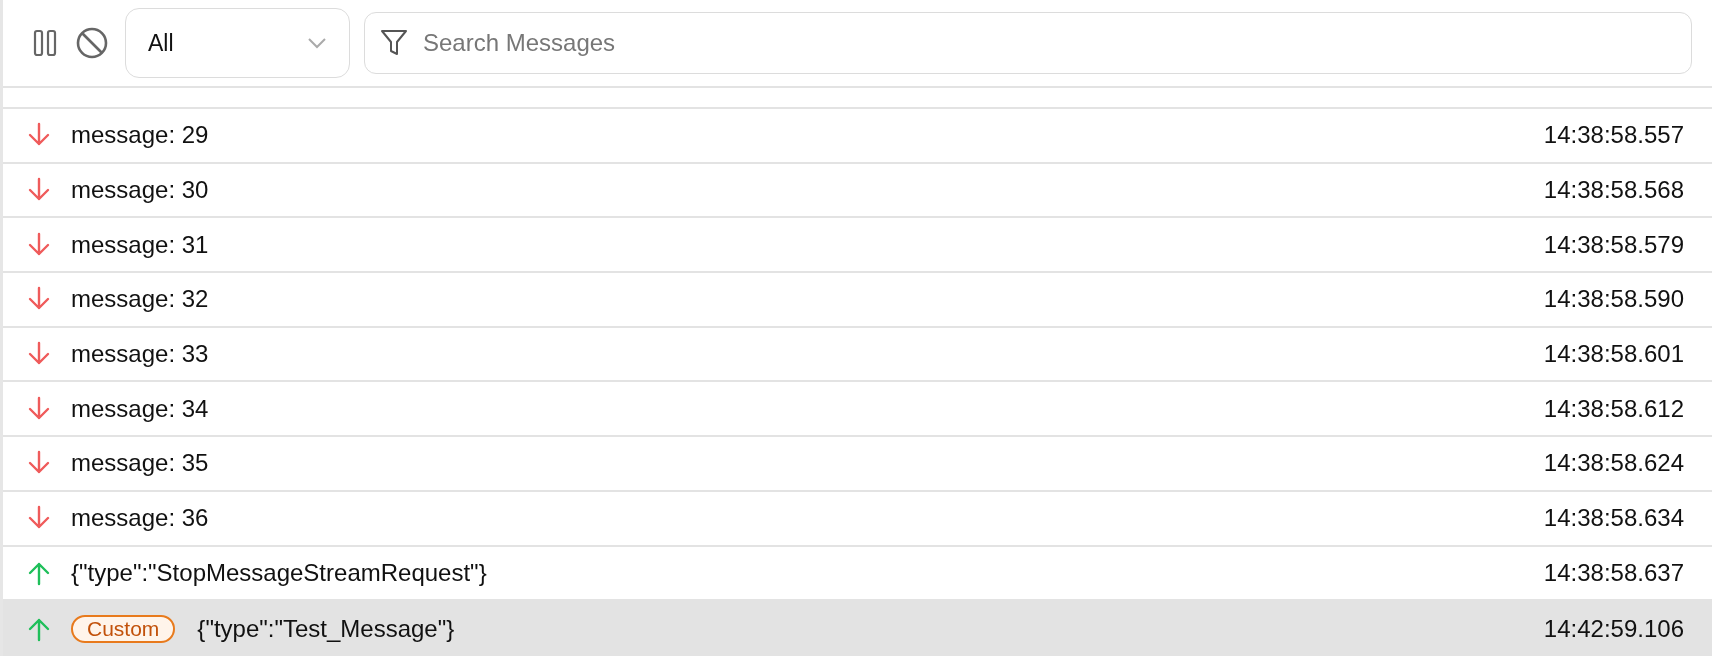 This screenshot has width=1712, height=656. Describe the element at coordinates (140, 244) in the screenshot. I see `message-text: message: 31` at that location.